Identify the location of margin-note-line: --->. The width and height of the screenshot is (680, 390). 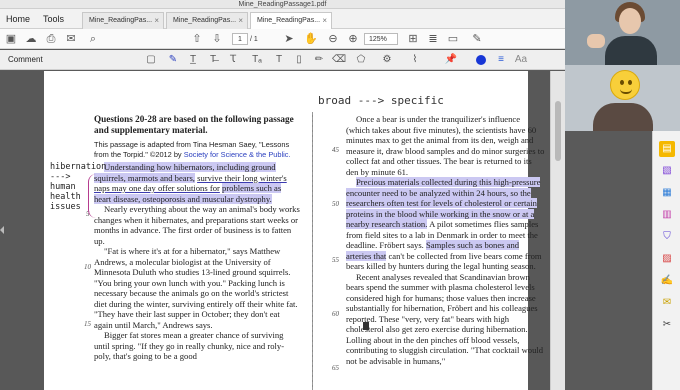
(60, 177).